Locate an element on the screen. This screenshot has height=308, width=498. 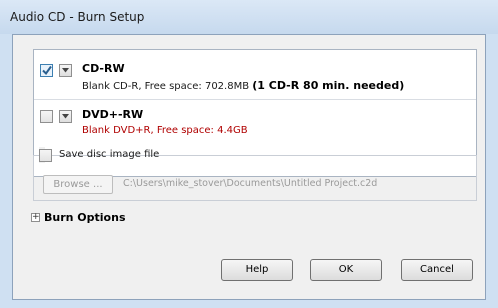
drive-name: DVD+-RW is located at coordinates (113, 114).